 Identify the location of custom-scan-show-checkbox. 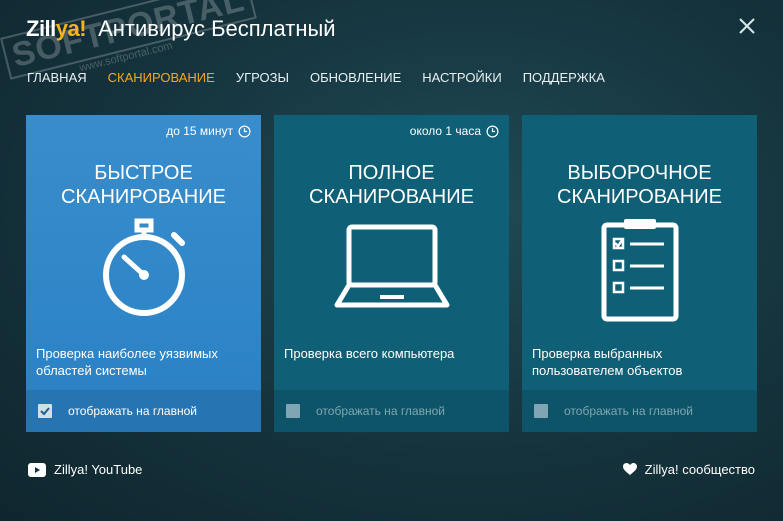
(541, 411).